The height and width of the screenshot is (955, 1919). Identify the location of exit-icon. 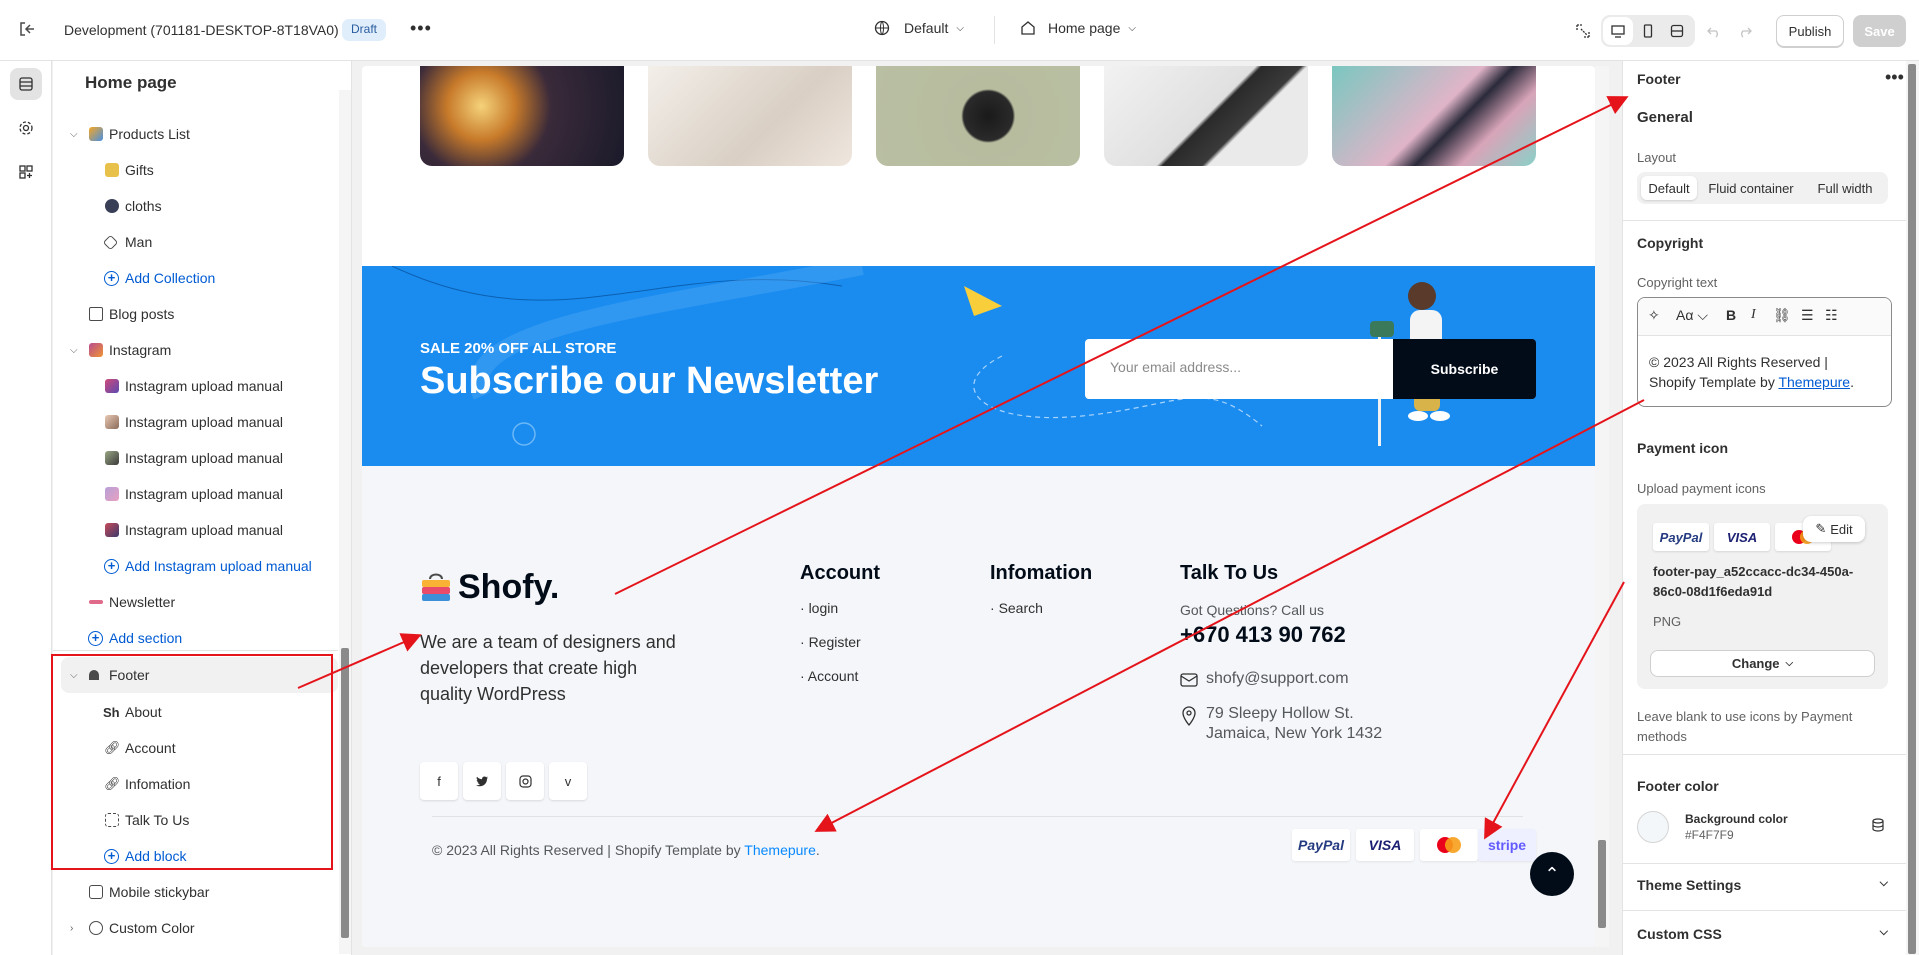
(28, 30).